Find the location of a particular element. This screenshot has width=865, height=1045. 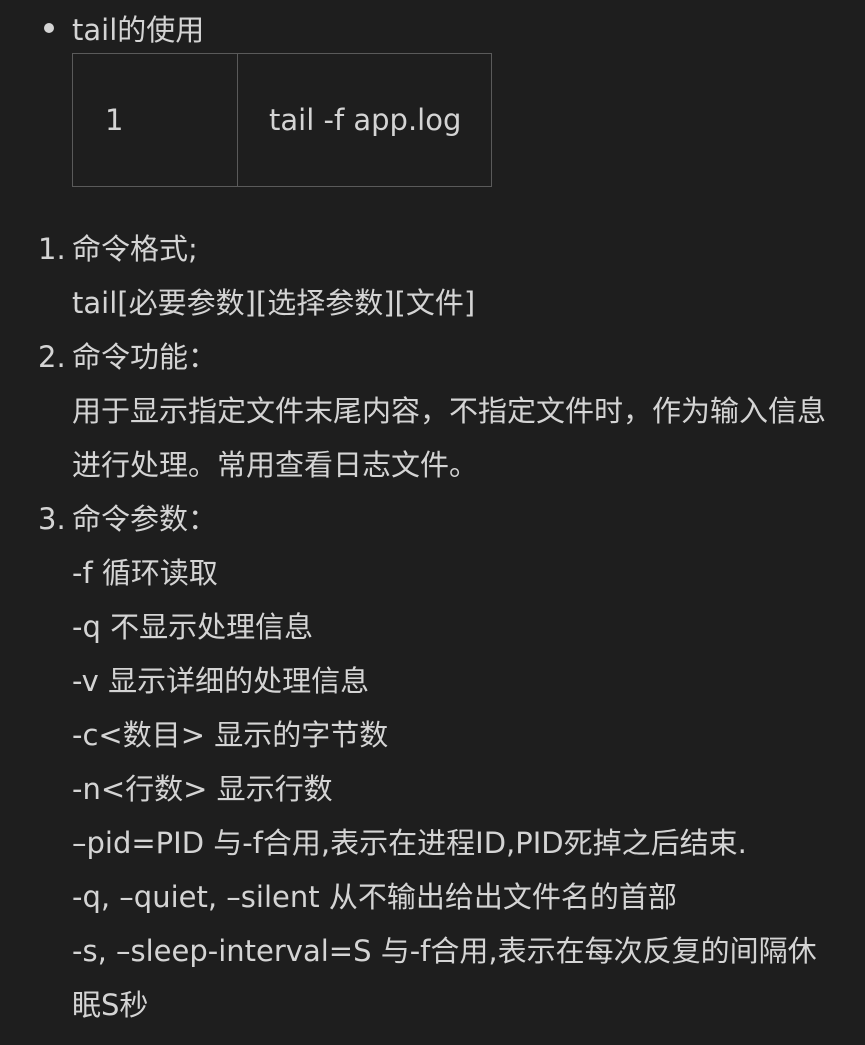

step-number: 3. is located at coordinates (52, 519).